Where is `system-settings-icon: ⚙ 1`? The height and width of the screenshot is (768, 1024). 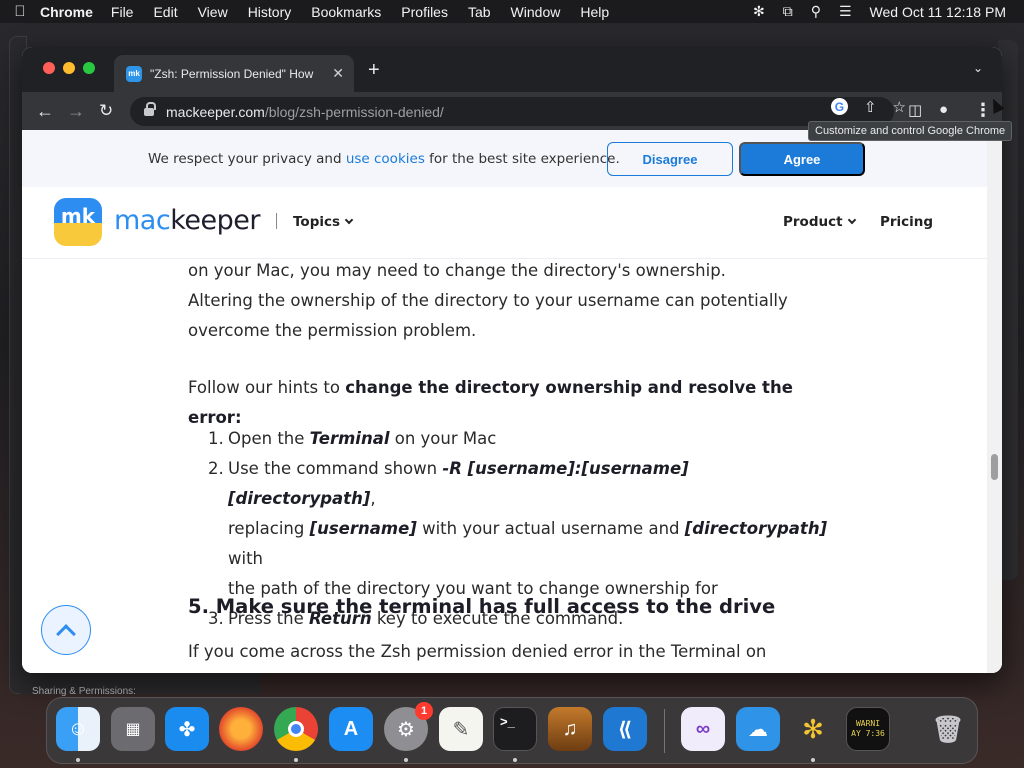 system-settings-icon: ⚙ 1 is located at coordinates (408, 726).